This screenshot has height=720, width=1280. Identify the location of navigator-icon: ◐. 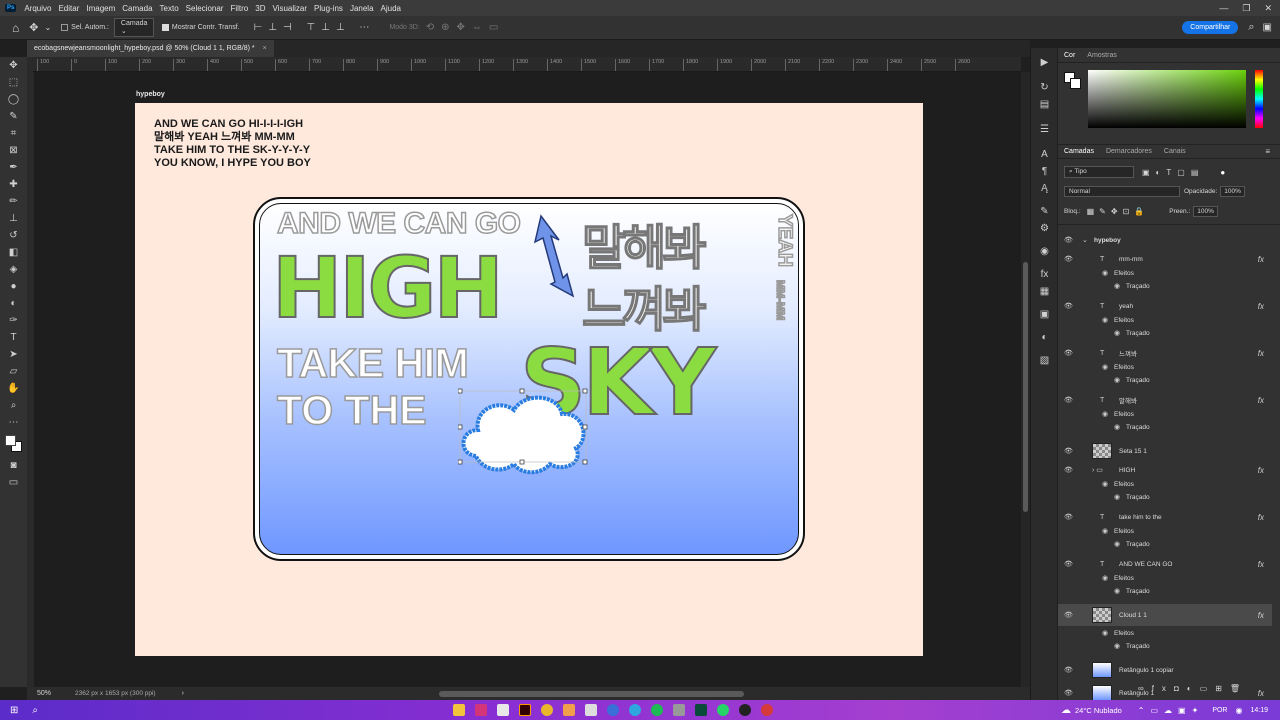
(1044, 337).